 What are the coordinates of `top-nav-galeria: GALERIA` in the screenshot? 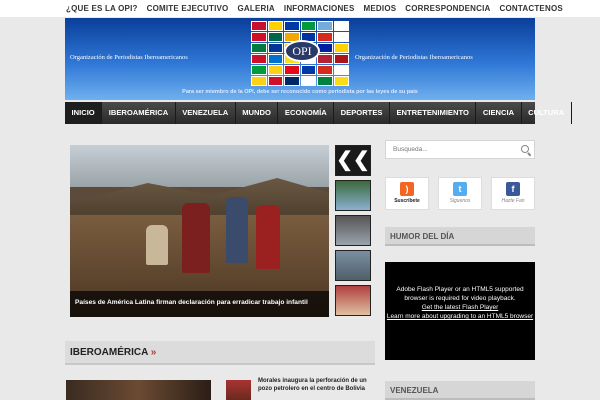 It's located at (256, 8).